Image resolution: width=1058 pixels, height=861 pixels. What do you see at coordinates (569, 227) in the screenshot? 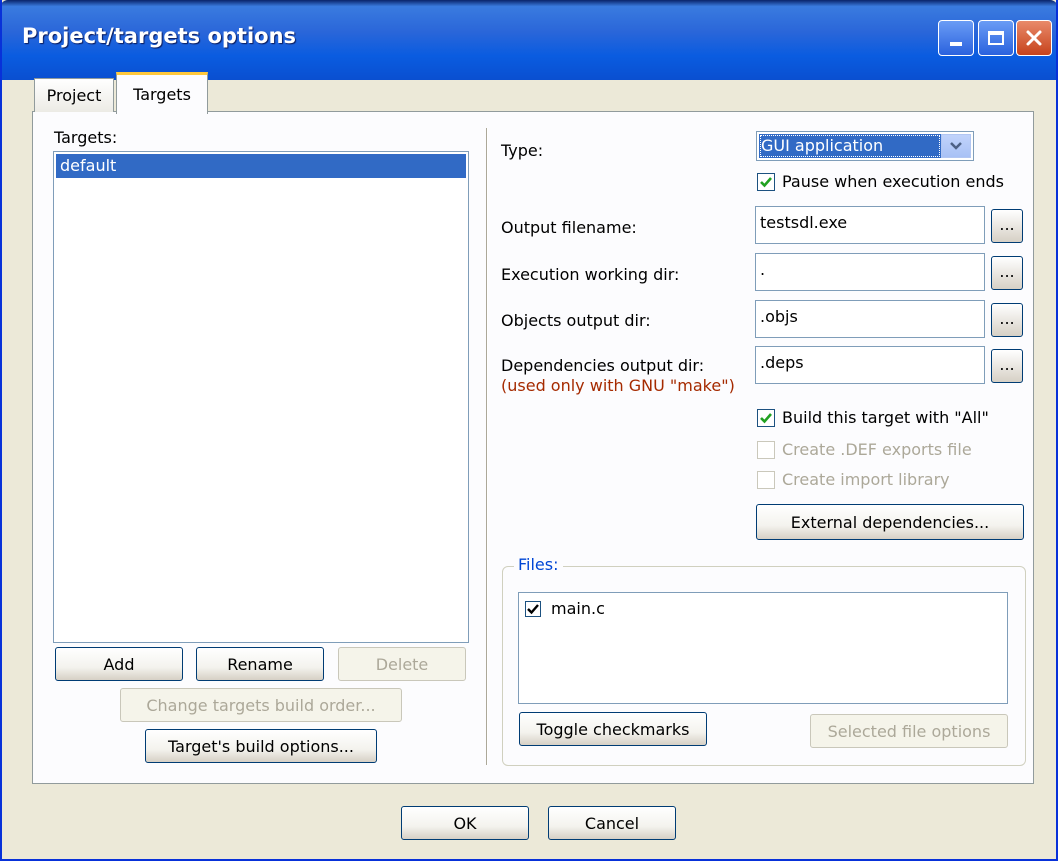
I see `output-filename-label: Output filename:` at bounding box center [569, 227].